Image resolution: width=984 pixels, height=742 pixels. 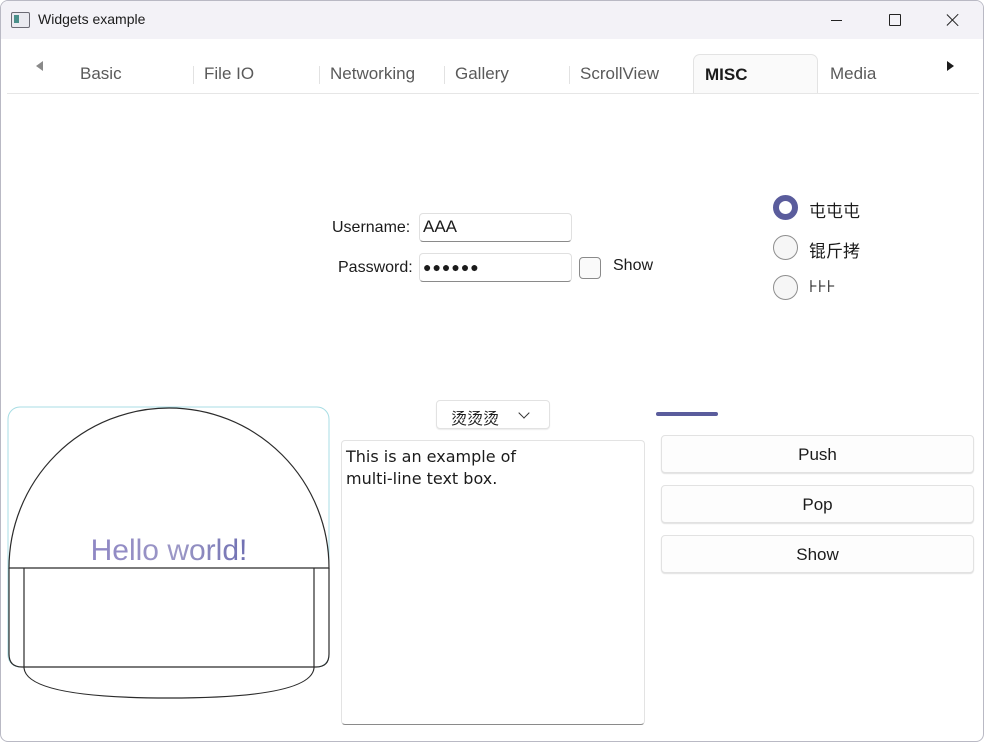 What do you see at coordinates (131, 73) in the screenshot?
I see `tab-basic: Basic` at bounding box center [131, 73].